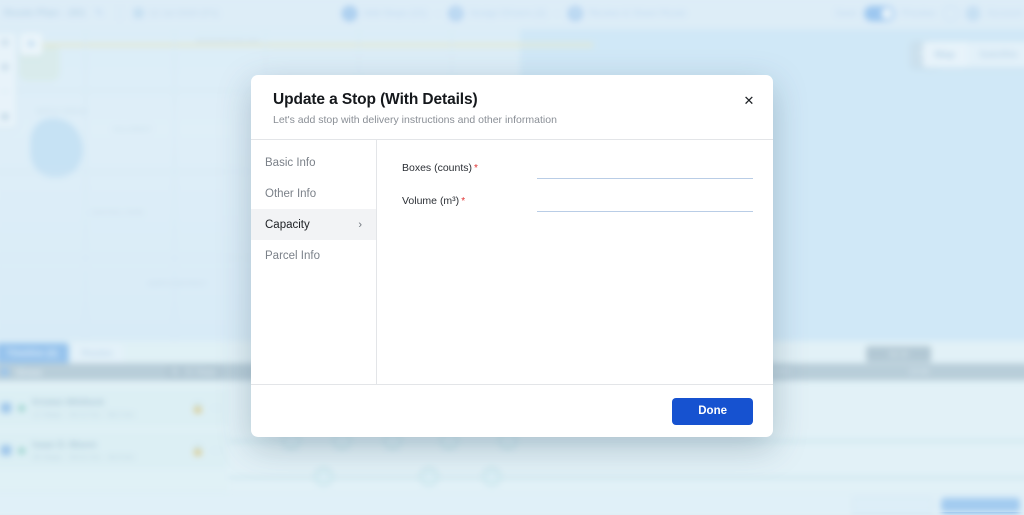 This screenshot has width=1024, height=515. Describe the element at coordinates (375, 99) in the screenshot. I see `page-title: Update a Stop (With Details)` at that location.